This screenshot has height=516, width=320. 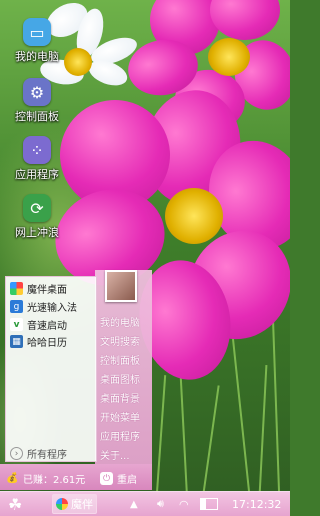 What do you see at coordinates (37, 150) in the screenshot?
I see `apps-icon: ⁘` at bounding box center [37, 150].